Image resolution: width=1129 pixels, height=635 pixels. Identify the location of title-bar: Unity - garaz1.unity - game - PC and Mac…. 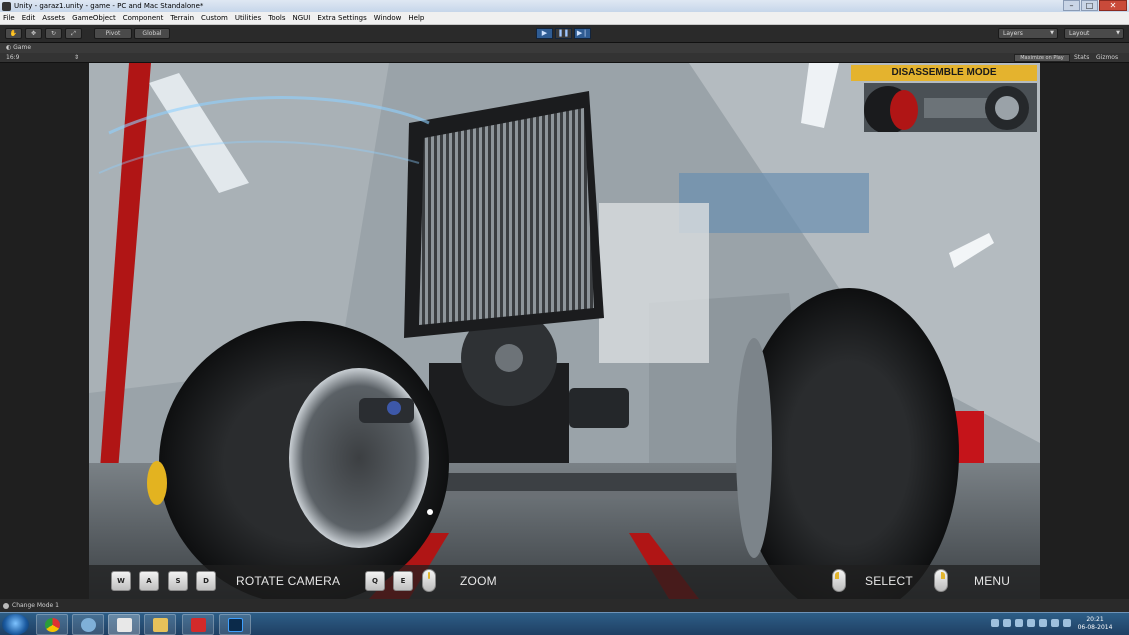
(564, 6).